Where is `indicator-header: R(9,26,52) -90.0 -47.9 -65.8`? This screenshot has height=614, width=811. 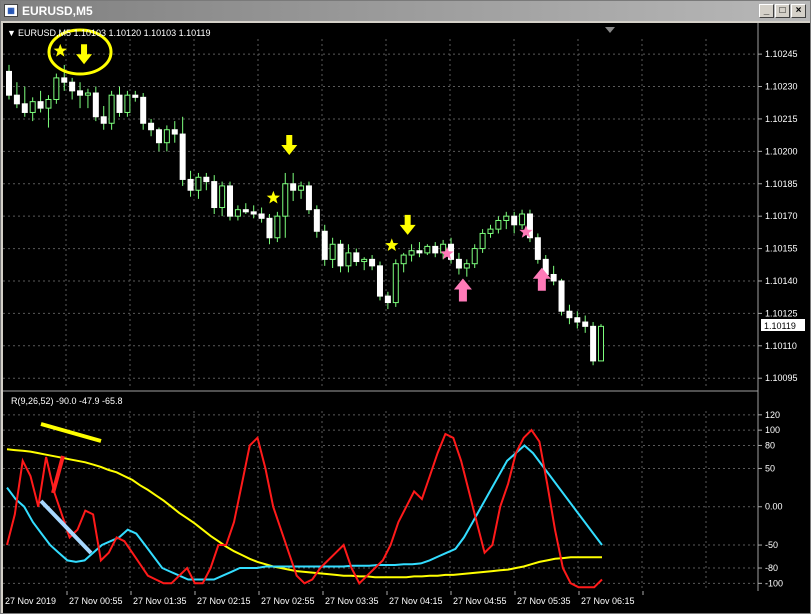
indicator-header: R(9,26,52) -90.0 -47.9 -65.8 is located at coordinates (67, 401).